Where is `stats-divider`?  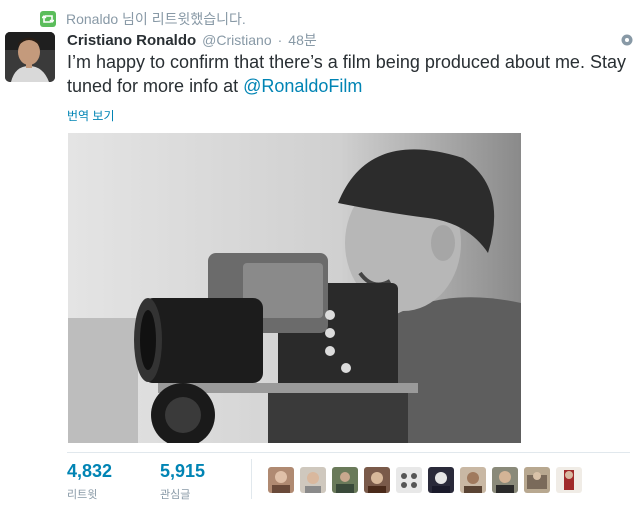
stats-divider is located at coordinates (348, 452).